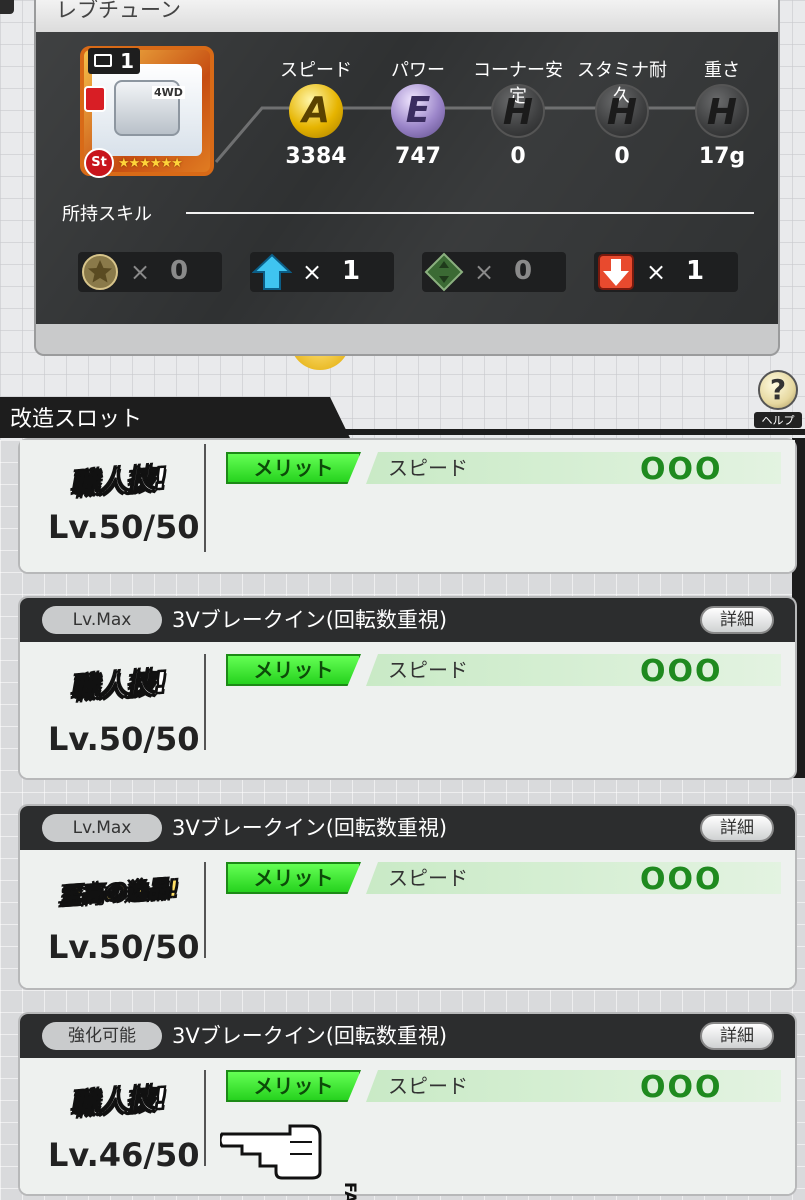 This screenshot has width=805, height=1200. Describe the element at coordinates (722, 70) in the screenshot. I see `stat-label: 重さ` at that location.